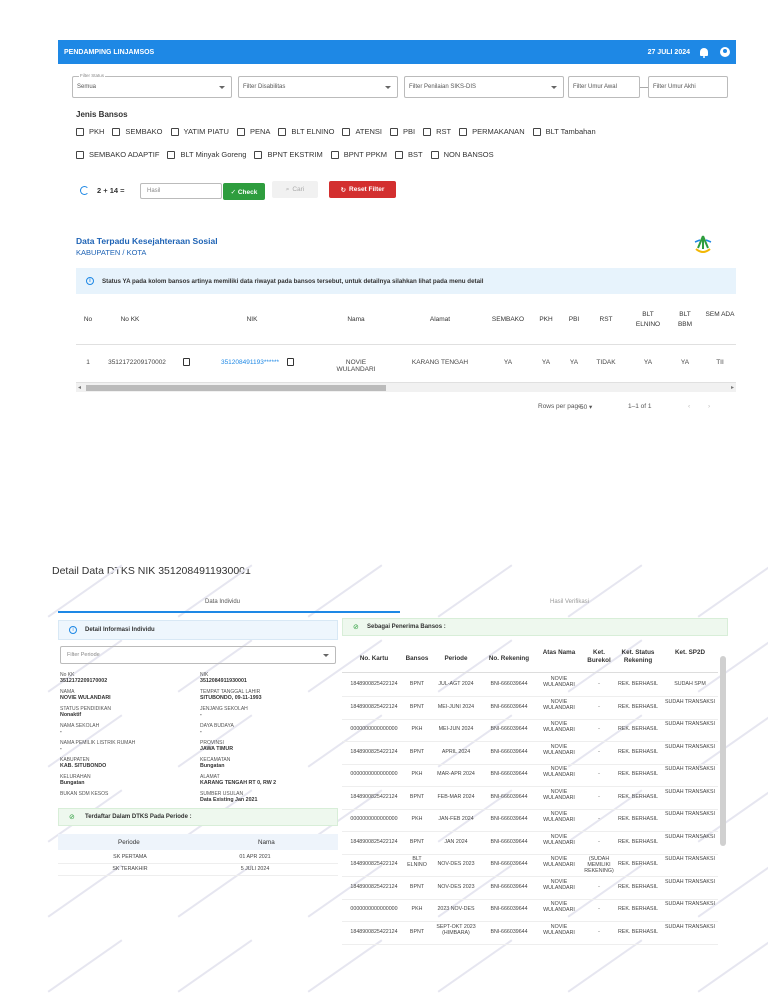 The width and height of the screenshot is (768, 1006). Describe the element at coordinates (732, 387) in the screenshot. I see `scroll-right-icon: ▸` at that location.